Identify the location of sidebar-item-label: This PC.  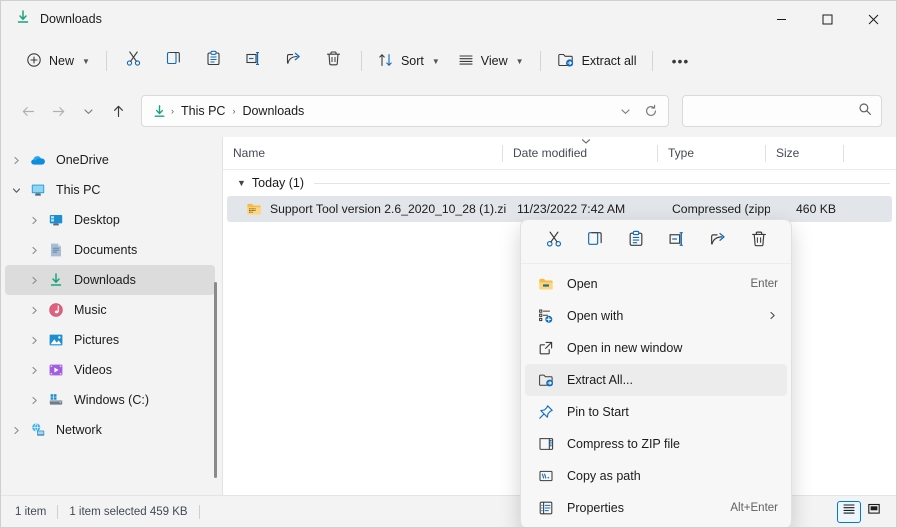
(78, 190).